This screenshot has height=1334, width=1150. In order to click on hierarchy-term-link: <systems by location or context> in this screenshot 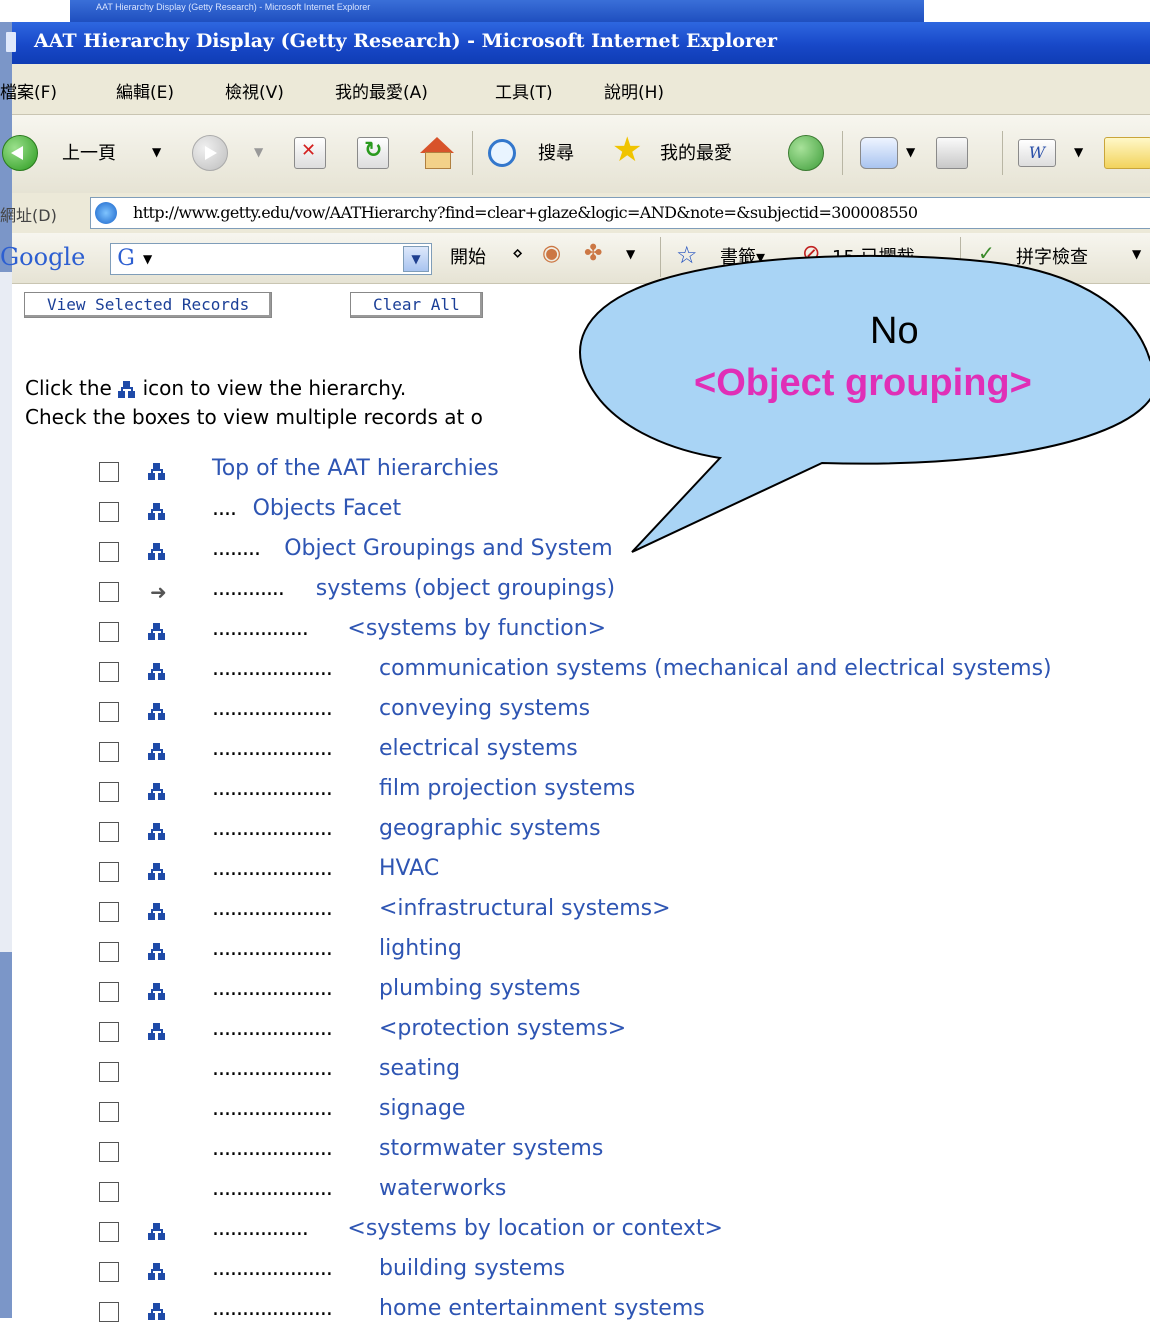, I will do `click(535, 1228)`.